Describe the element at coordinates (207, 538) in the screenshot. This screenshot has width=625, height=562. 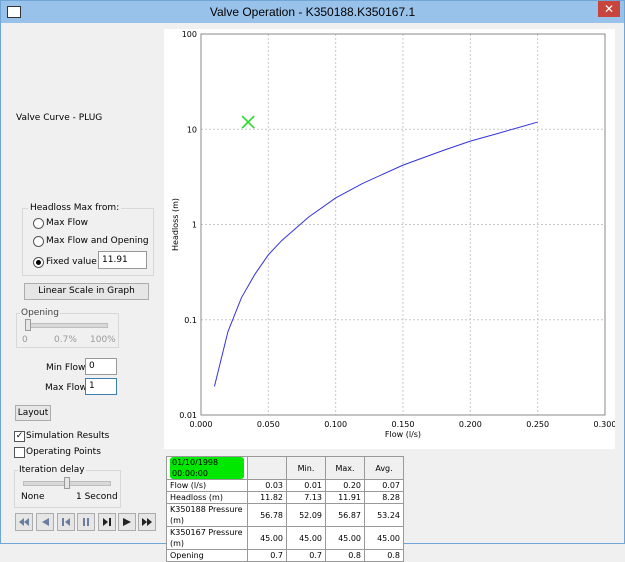
I see `row-label: K350167 Pressure (m)` at that location.